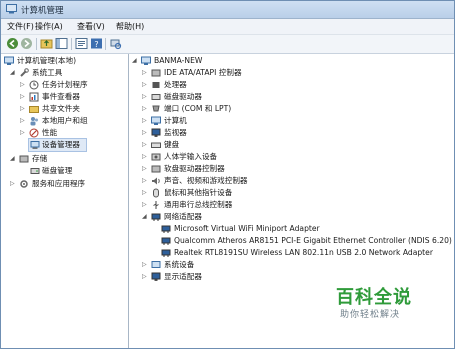 The width and height of the screenshot is (455, 349). Describe the element at coordinates (61, 43) in the screenshot. I see `show-hide-tree-icon` at that location.